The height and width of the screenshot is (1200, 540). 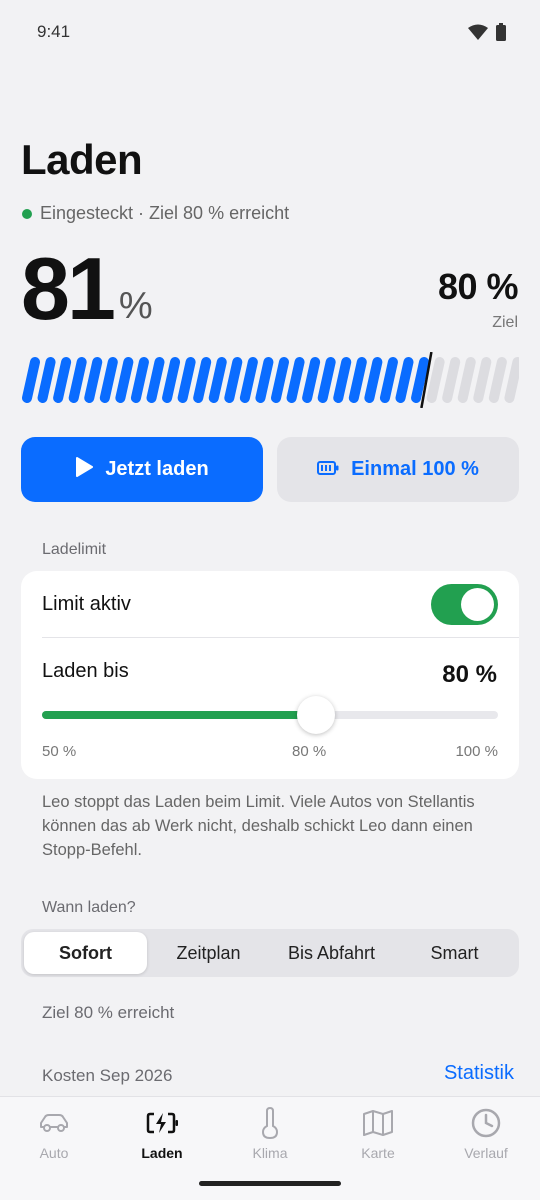 I want to click on segment-zeitplan: Zeitplan, so click(x=208, y=953).